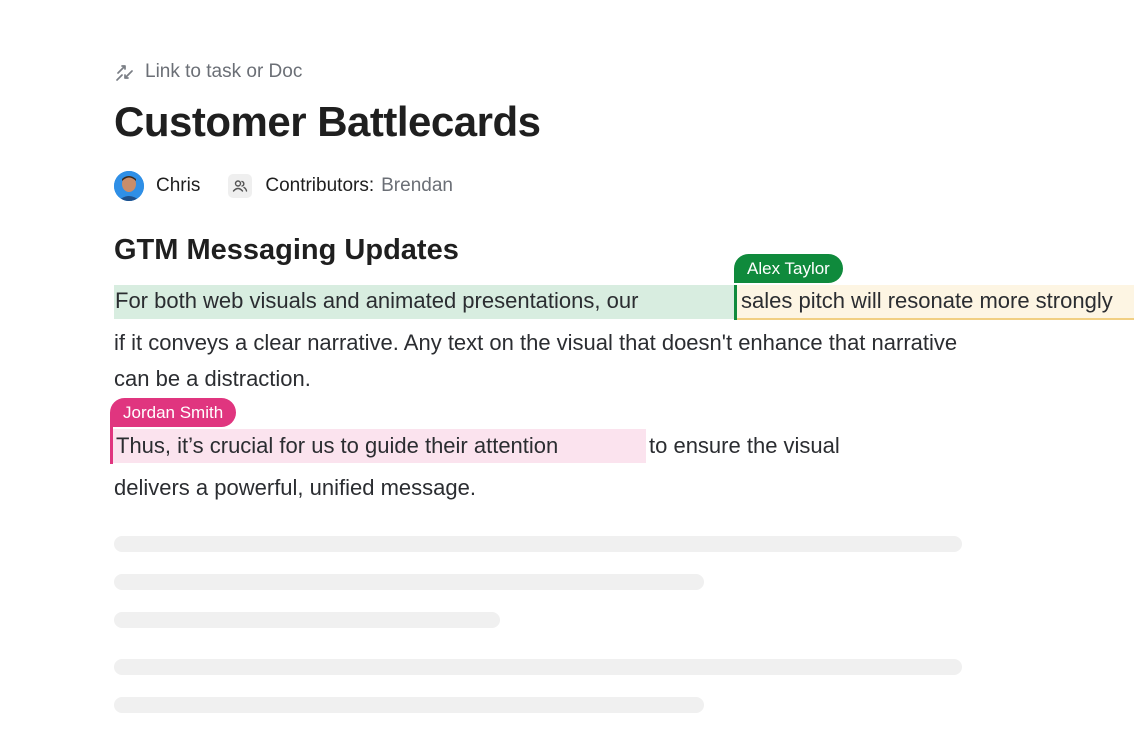  I want to click on link-to-task-button: Link to task or Doc, so click(208, 72).